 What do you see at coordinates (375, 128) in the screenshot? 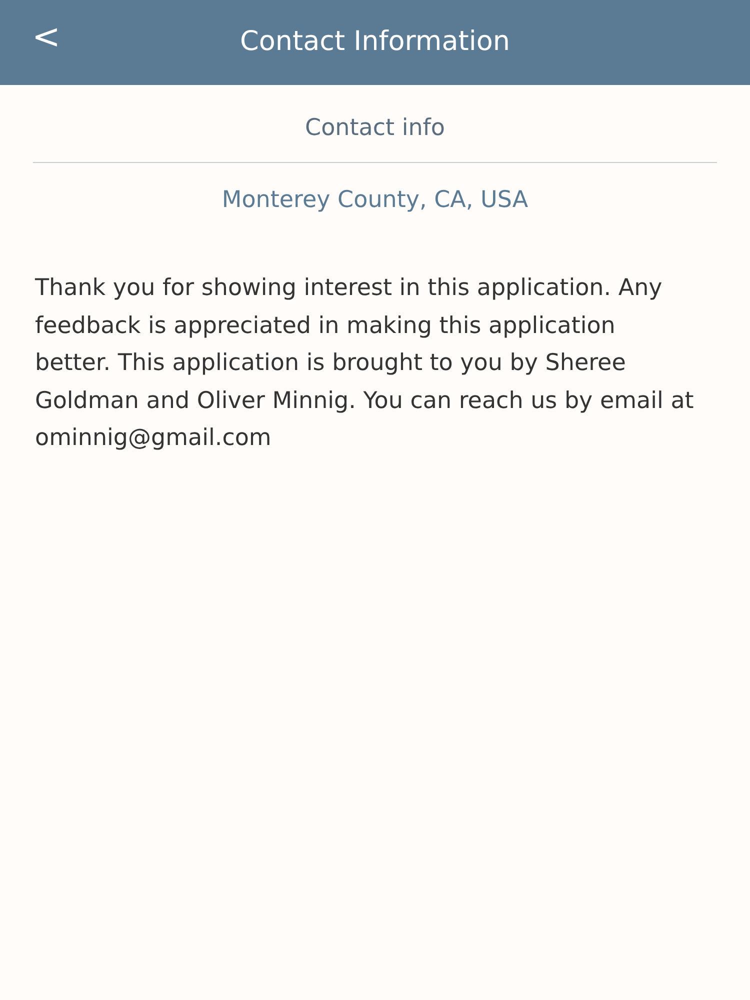
I see `section-title: Contact info` at bounding box center [375, 128].